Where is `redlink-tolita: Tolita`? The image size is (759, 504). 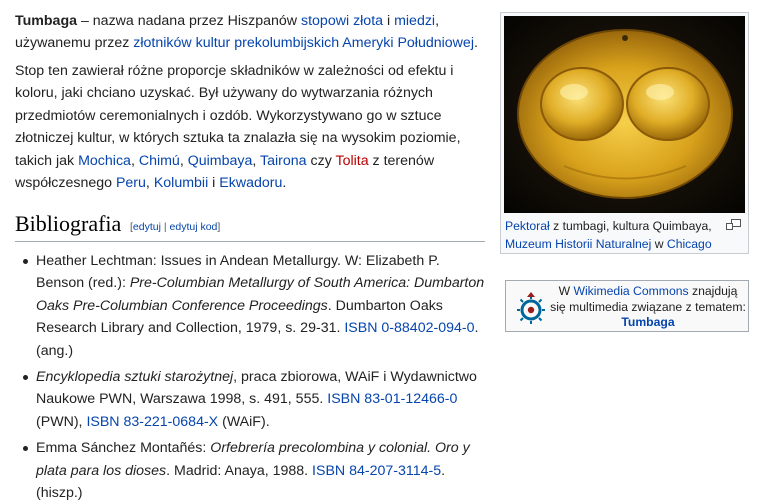
redlink-tolita: Tolita is located at coordinates (351, 161).